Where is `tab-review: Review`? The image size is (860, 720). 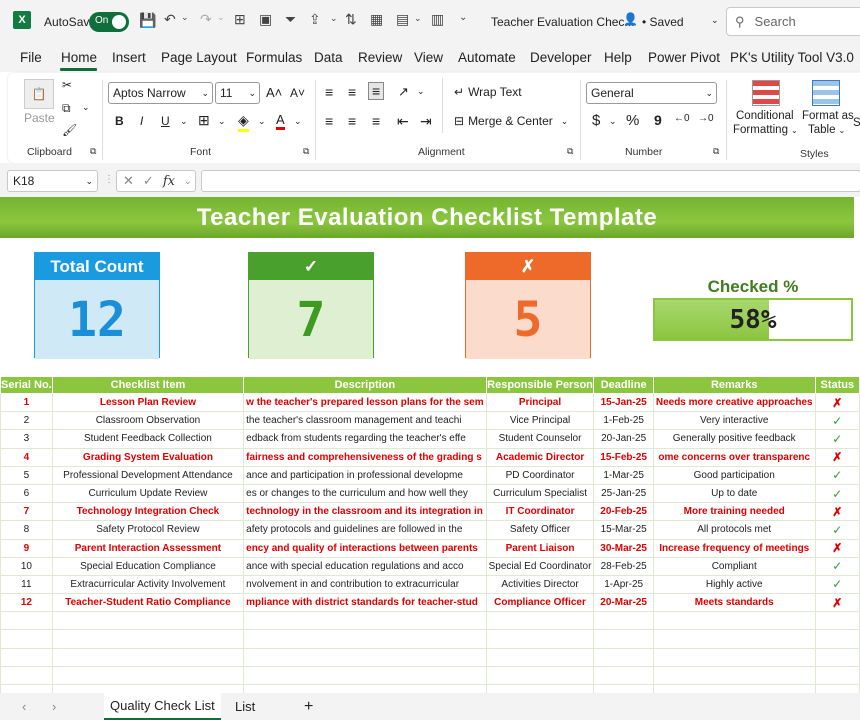
tab-review: Review is located at coordinates (380, 57).